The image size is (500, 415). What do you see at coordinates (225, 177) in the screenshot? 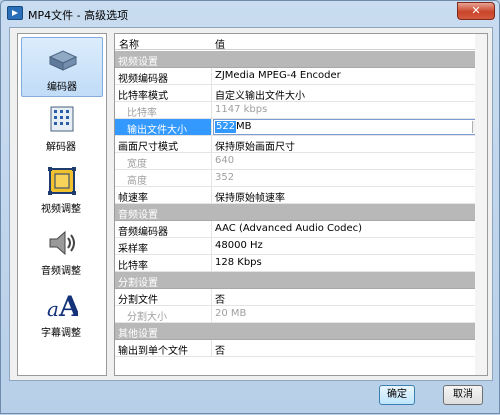
I see `property-value: 352` at bounding box center [225, 177].